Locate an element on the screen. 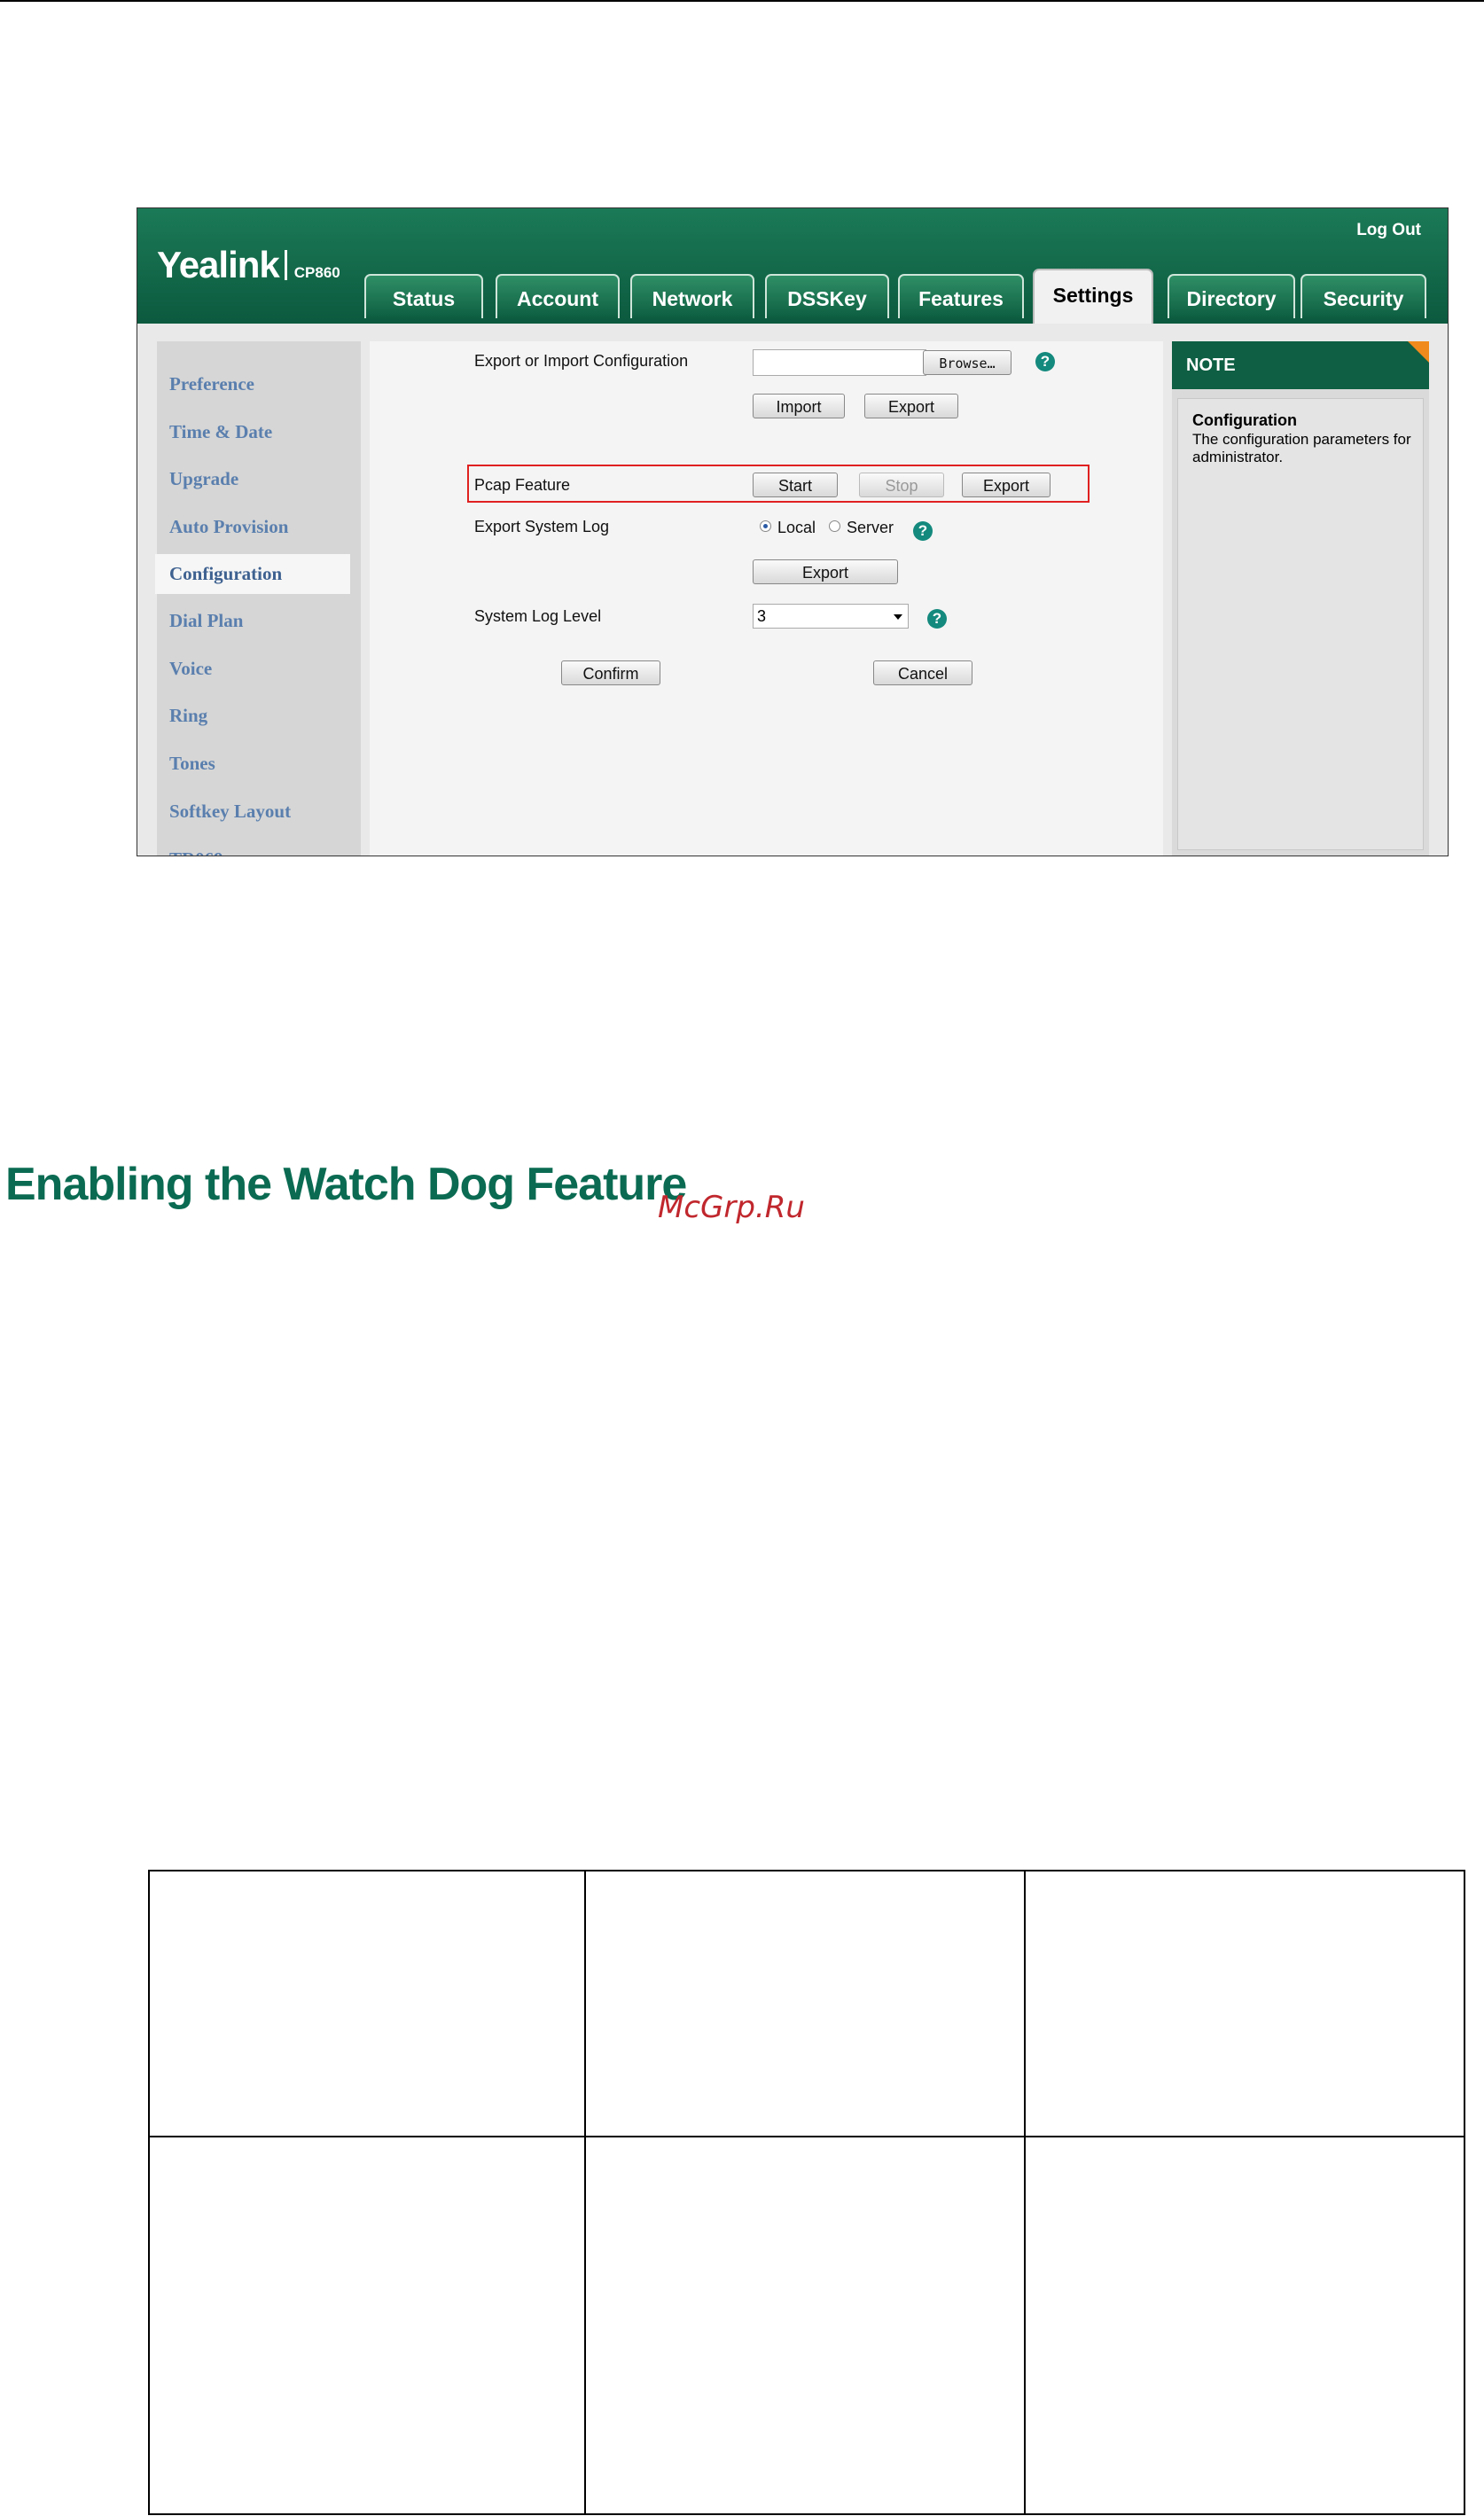 This screenshot has width=1484, height=2516. sidebar-item-time-date: Time & Date is located at coordinates (220, 432).